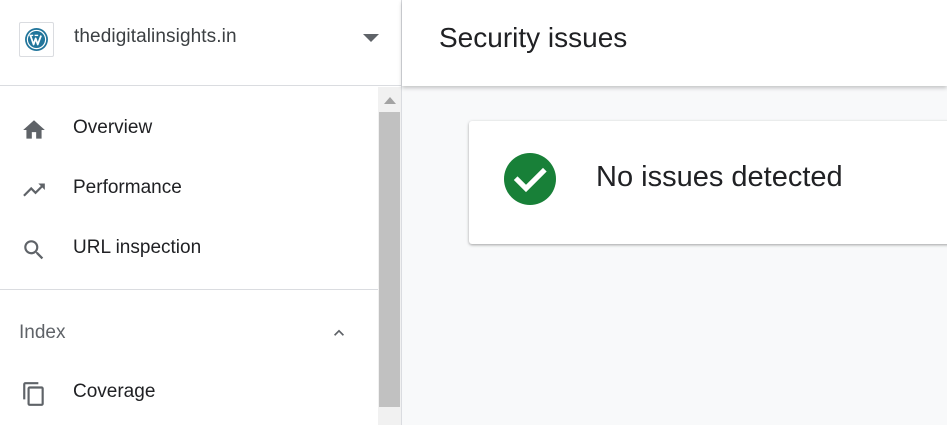 Image resolution: width=947 pixels, height=425 pixels. I want to click on sidebar-item-overview: Overview, so click(189, 129).